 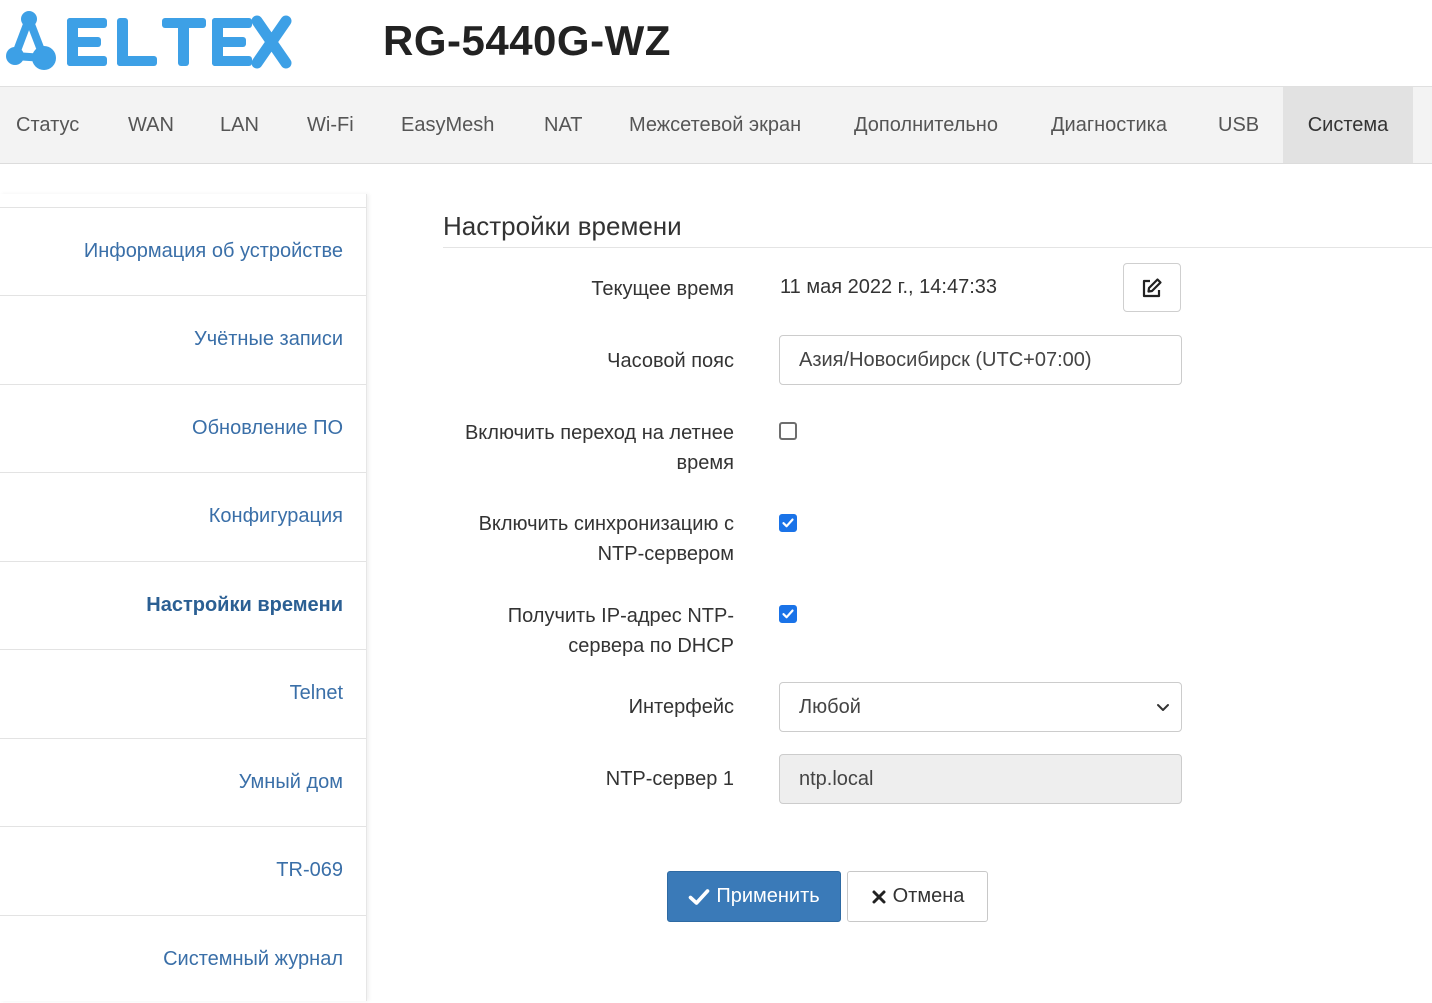 I want to click on tab-lan: LAN, so click(x=239, y=125).